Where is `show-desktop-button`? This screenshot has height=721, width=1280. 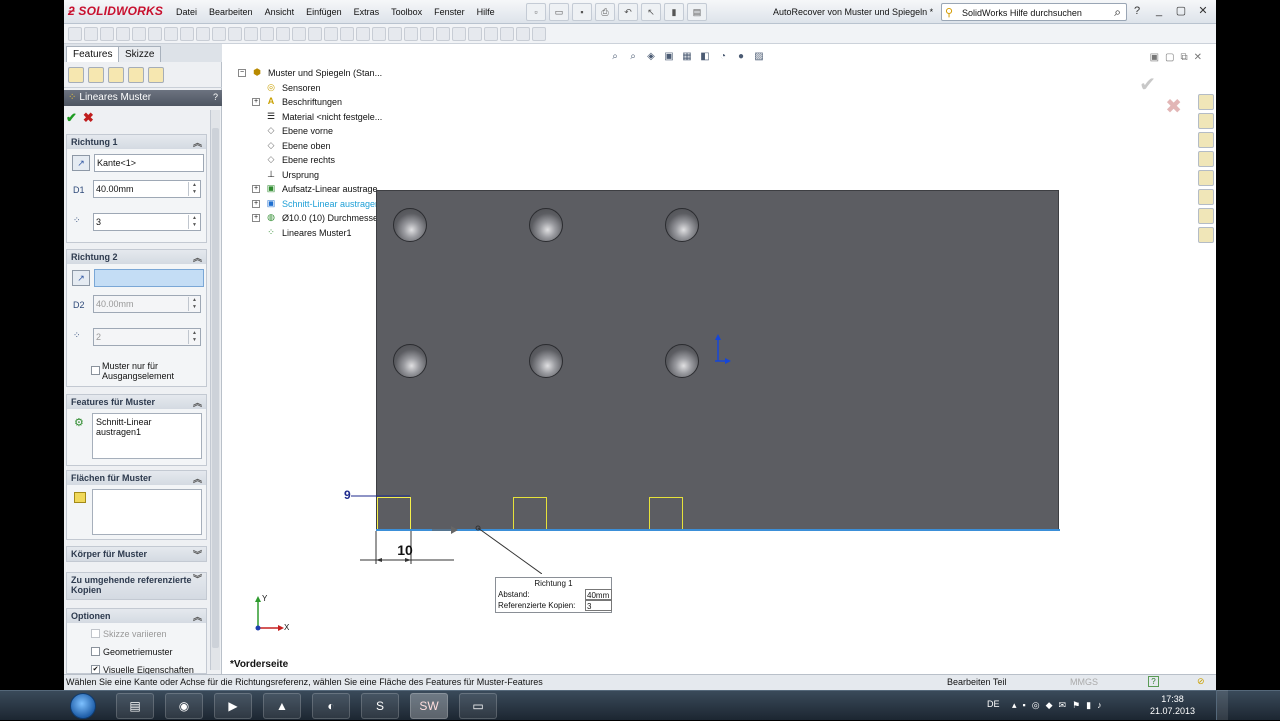
show-desktop-button is located at coordinates (1222, 705).